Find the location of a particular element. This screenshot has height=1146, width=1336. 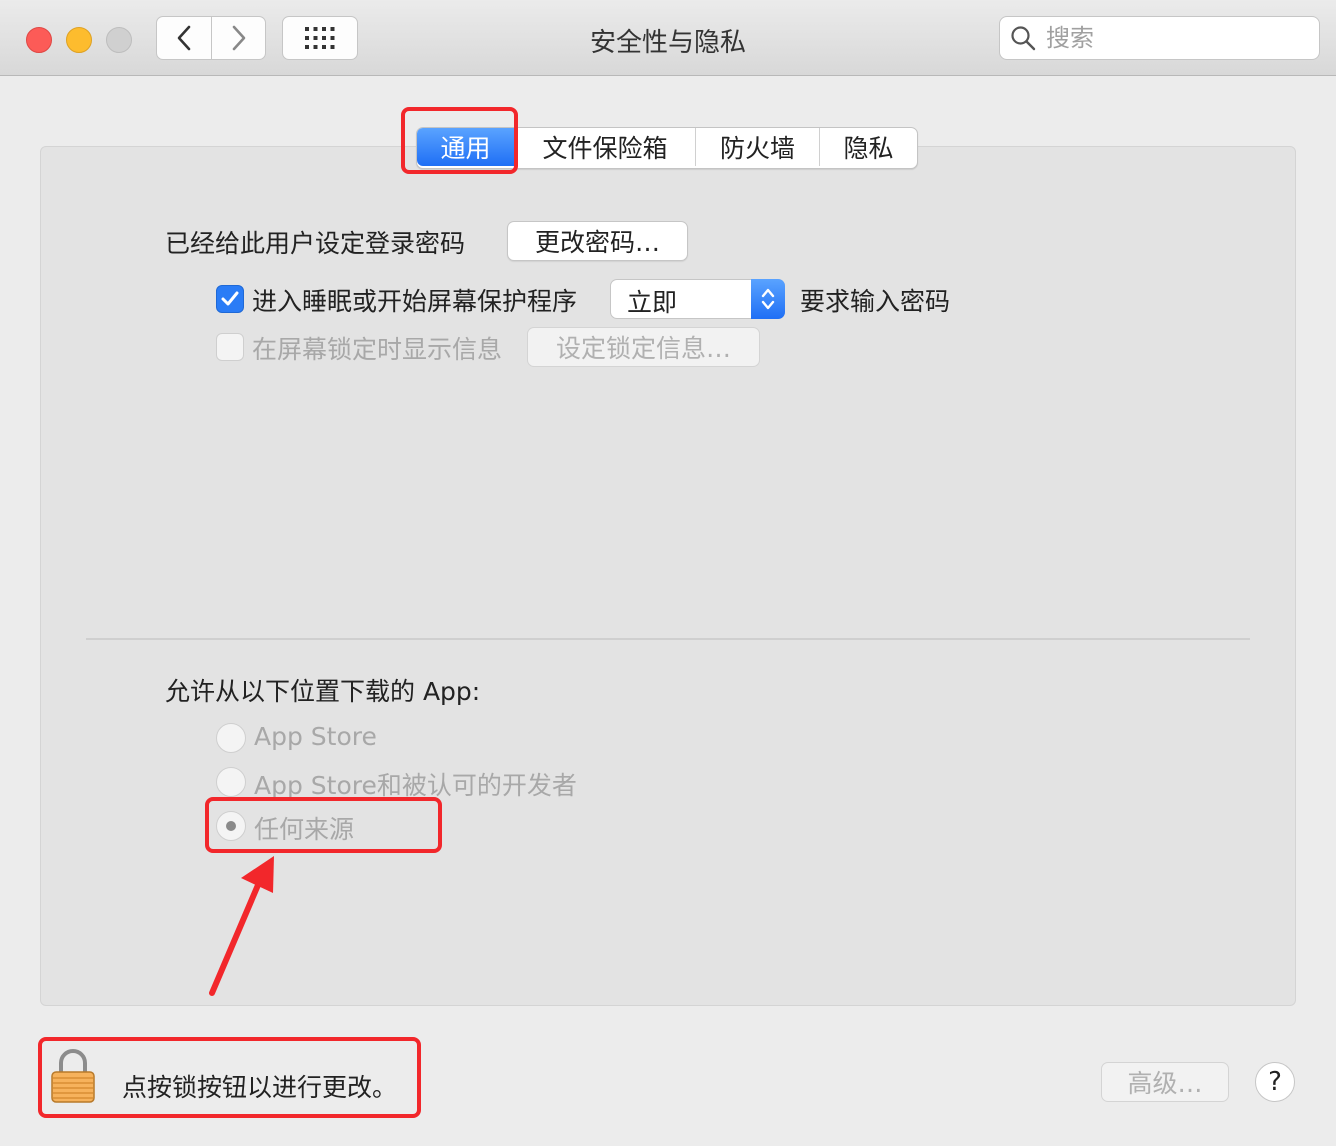

section-divider is located at coordinates (668, 639).